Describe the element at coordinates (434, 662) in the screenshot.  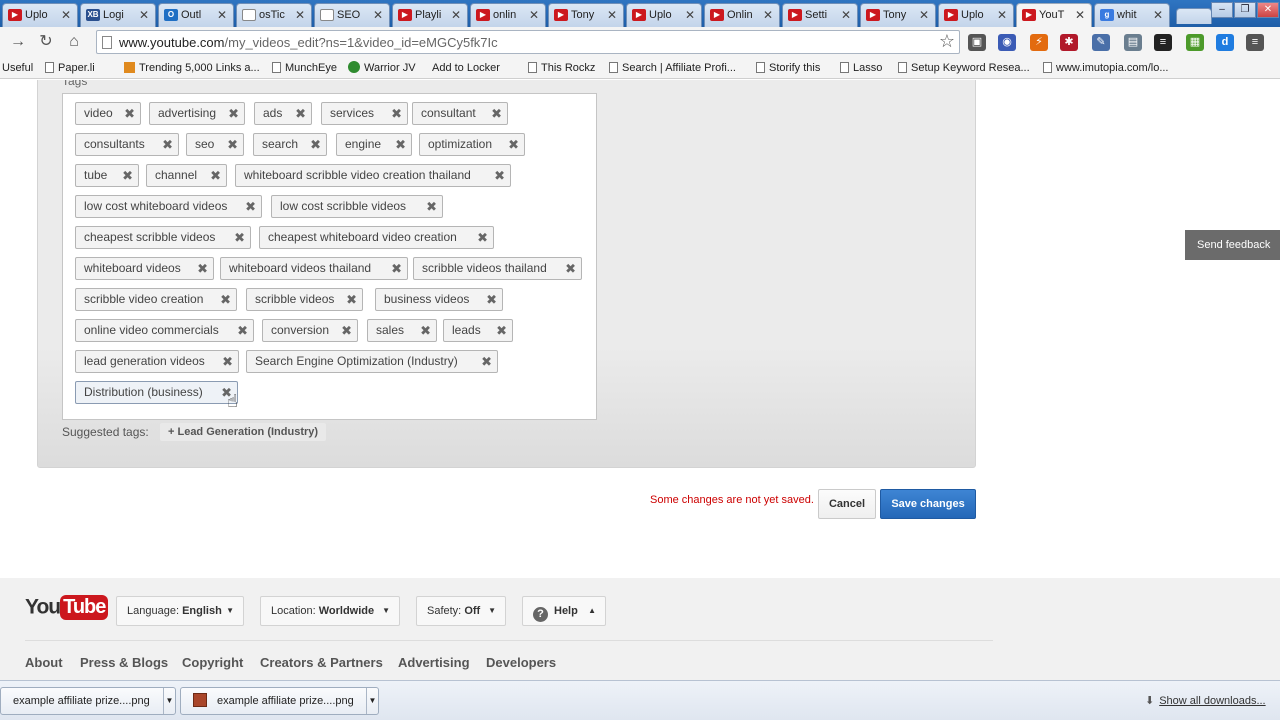
I see `footer-link-advertising: Advertising` at that location.